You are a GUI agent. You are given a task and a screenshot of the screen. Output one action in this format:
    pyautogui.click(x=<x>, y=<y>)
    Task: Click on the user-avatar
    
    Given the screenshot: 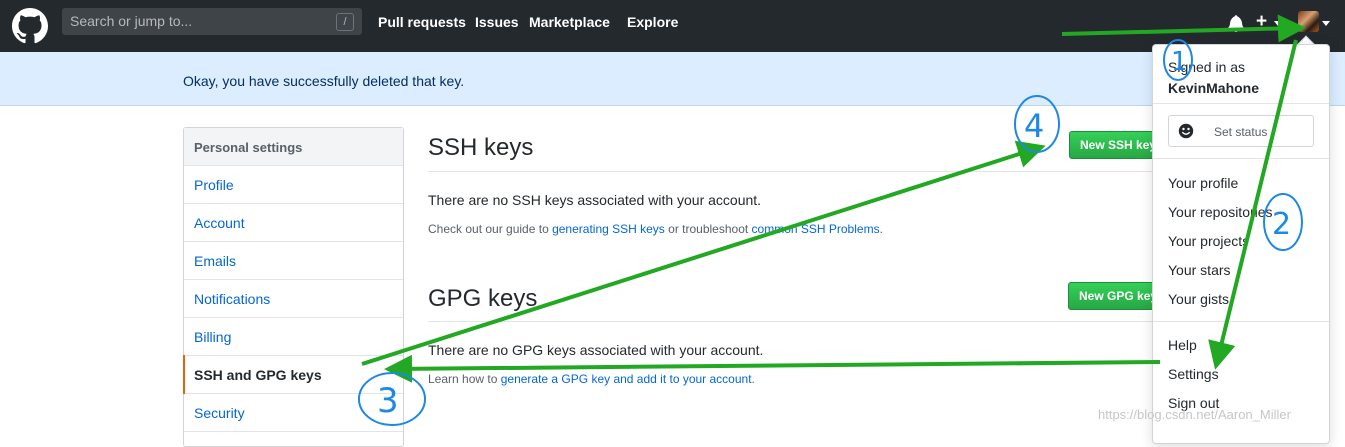 What is the action you would take?
    pyautogui.click(x=1308, y=21)
    